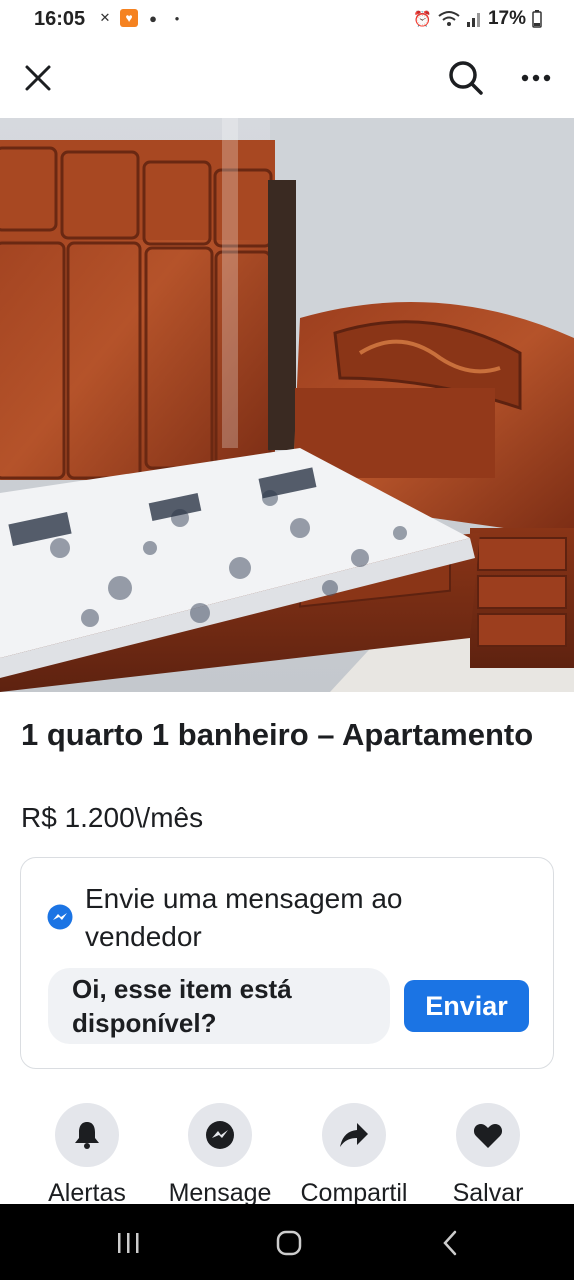 This screenshot has height=1280, width=574. I want to click on battery-percent: 17%, so click(506, 18).